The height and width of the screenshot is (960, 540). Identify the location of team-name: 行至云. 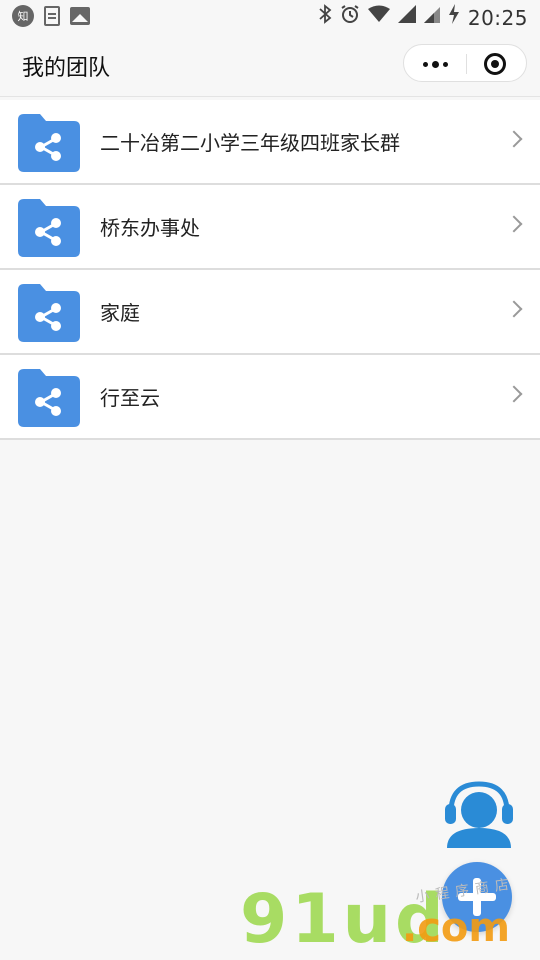
(130, 398).